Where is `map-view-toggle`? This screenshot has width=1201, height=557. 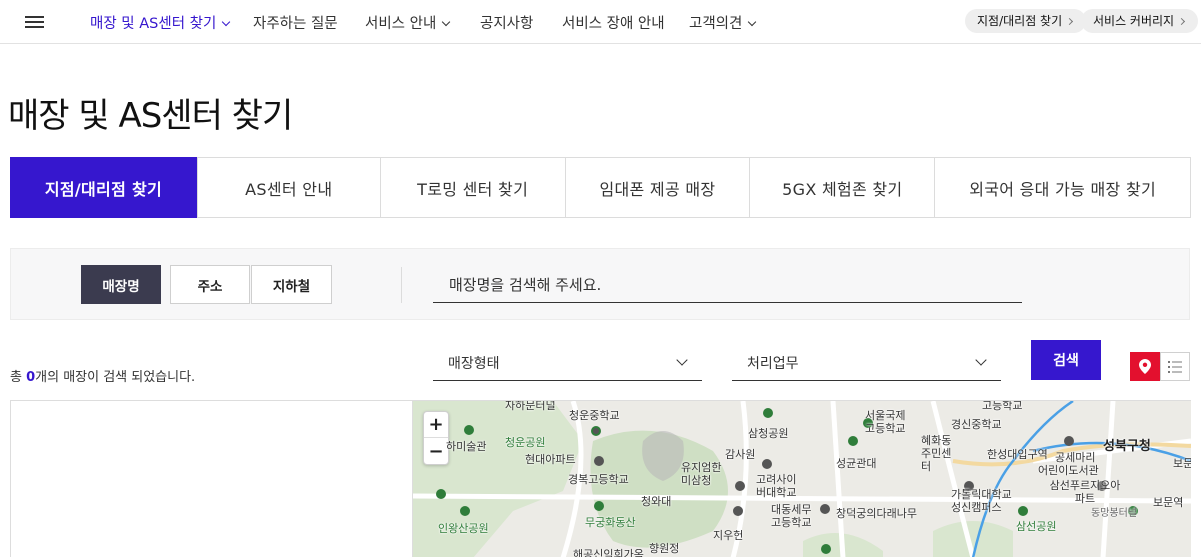 map-view-toggle is located at coordinates (1145, 366).